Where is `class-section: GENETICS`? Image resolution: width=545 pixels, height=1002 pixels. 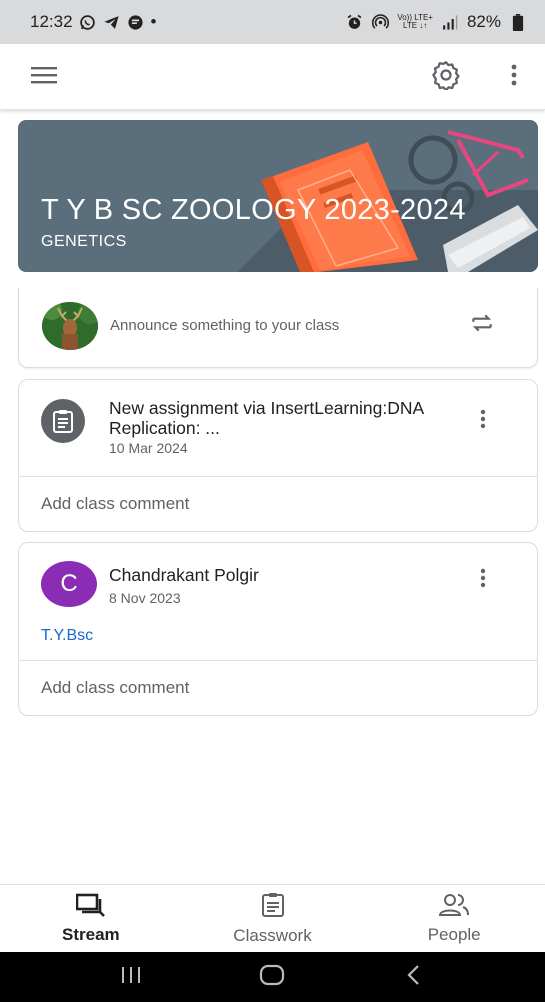 class-section: GENETICS is located at coordinates (84, 241).